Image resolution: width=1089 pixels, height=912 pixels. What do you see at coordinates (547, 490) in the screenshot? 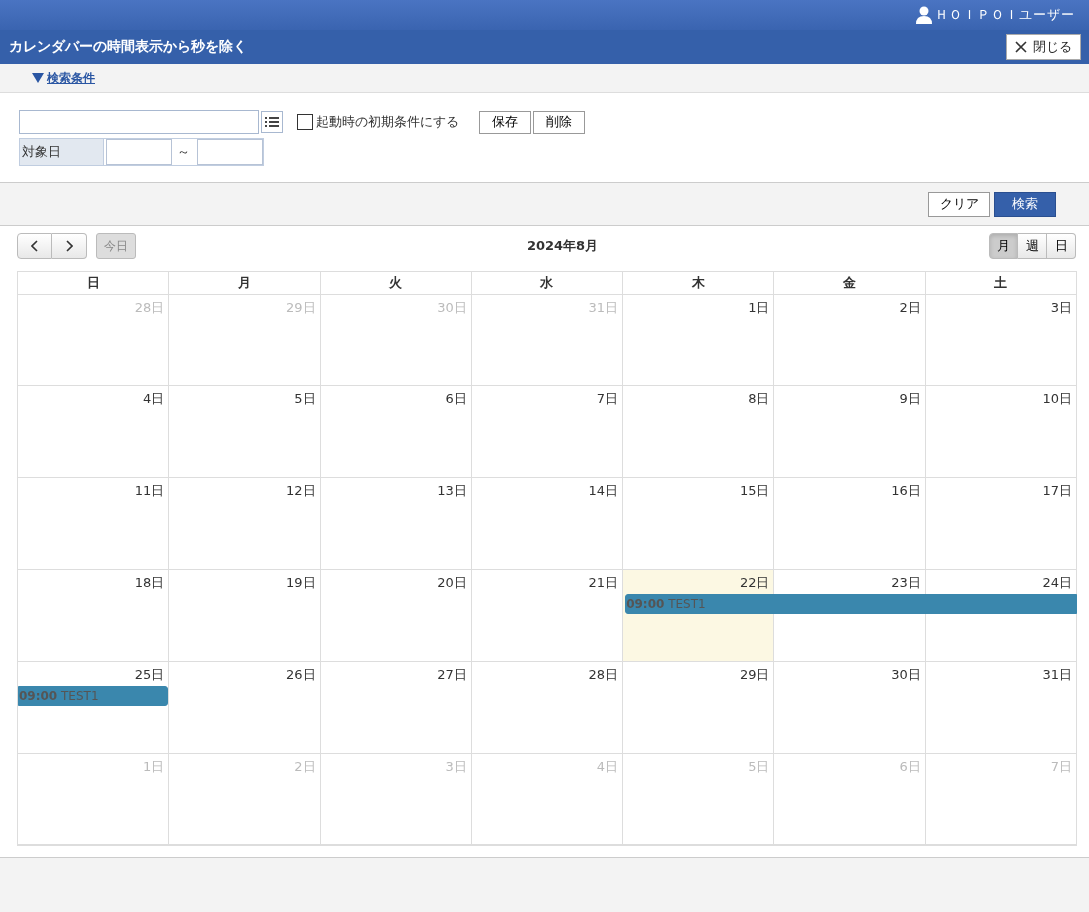
I see `day-cell: 14日` at bounding box center [547, 490].